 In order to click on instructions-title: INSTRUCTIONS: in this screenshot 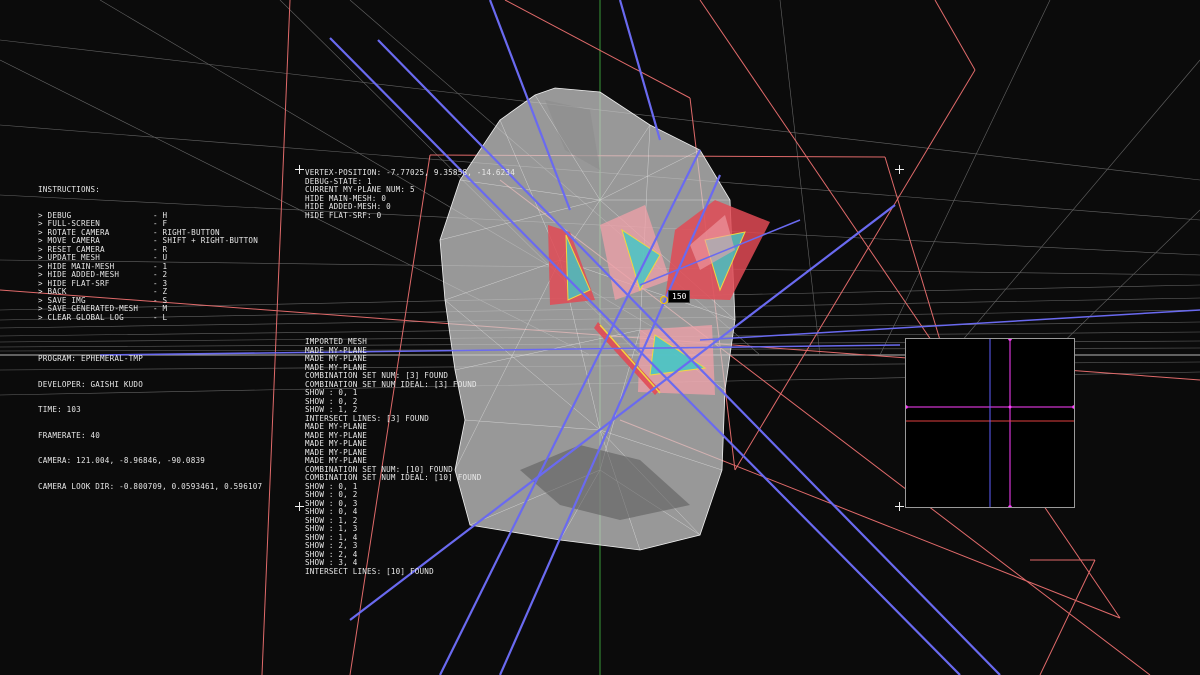, I will do `click(69, 189)`.